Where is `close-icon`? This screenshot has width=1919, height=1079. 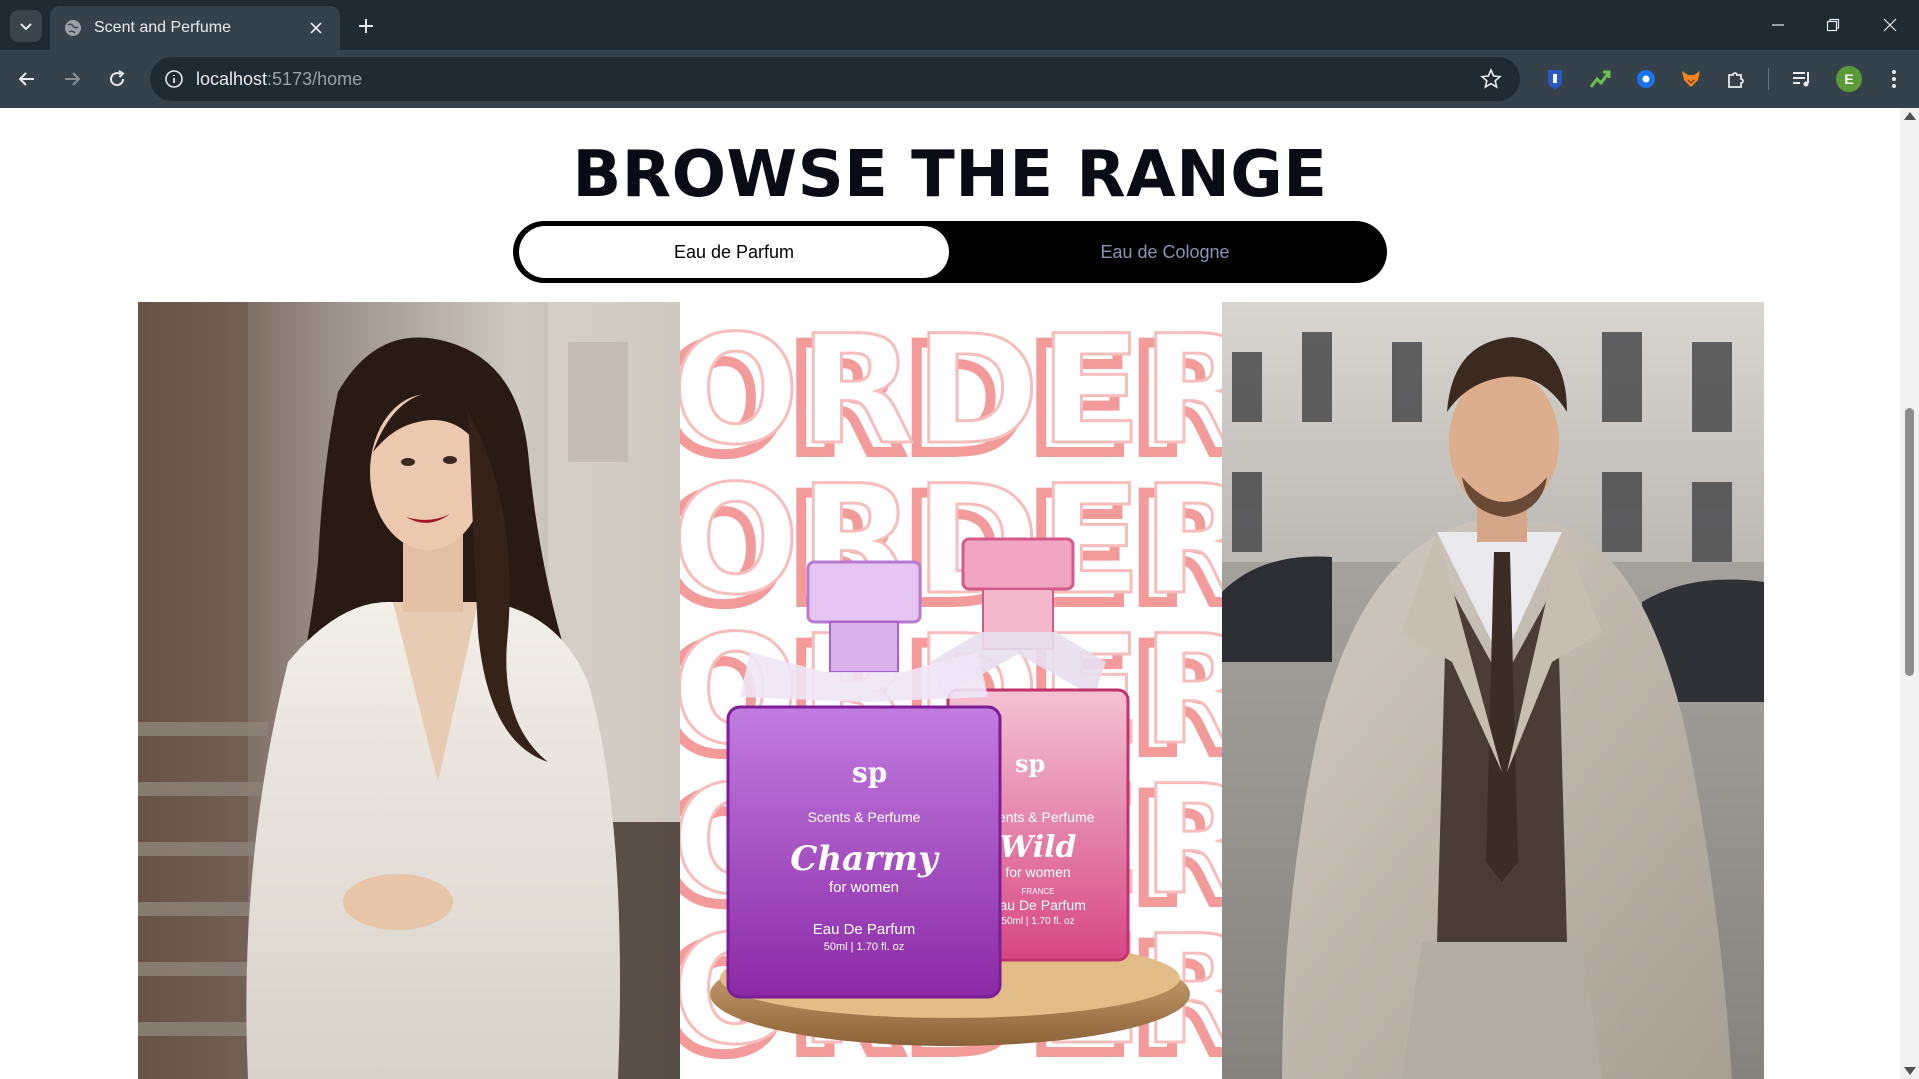
close-icon is located at coordinates (1890, 25).